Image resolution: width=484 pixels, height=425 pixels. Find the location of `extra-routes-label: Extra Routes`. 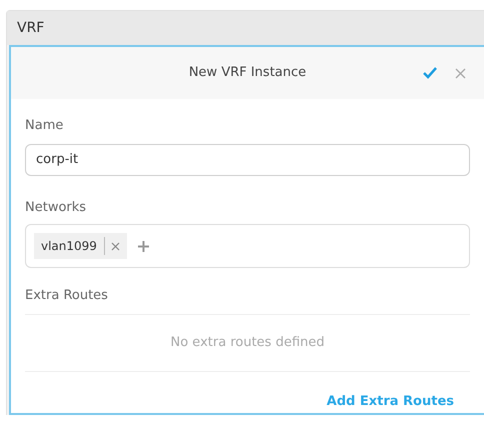

extra-routes-label: Extra Routes is located at coordinates (67, 296).